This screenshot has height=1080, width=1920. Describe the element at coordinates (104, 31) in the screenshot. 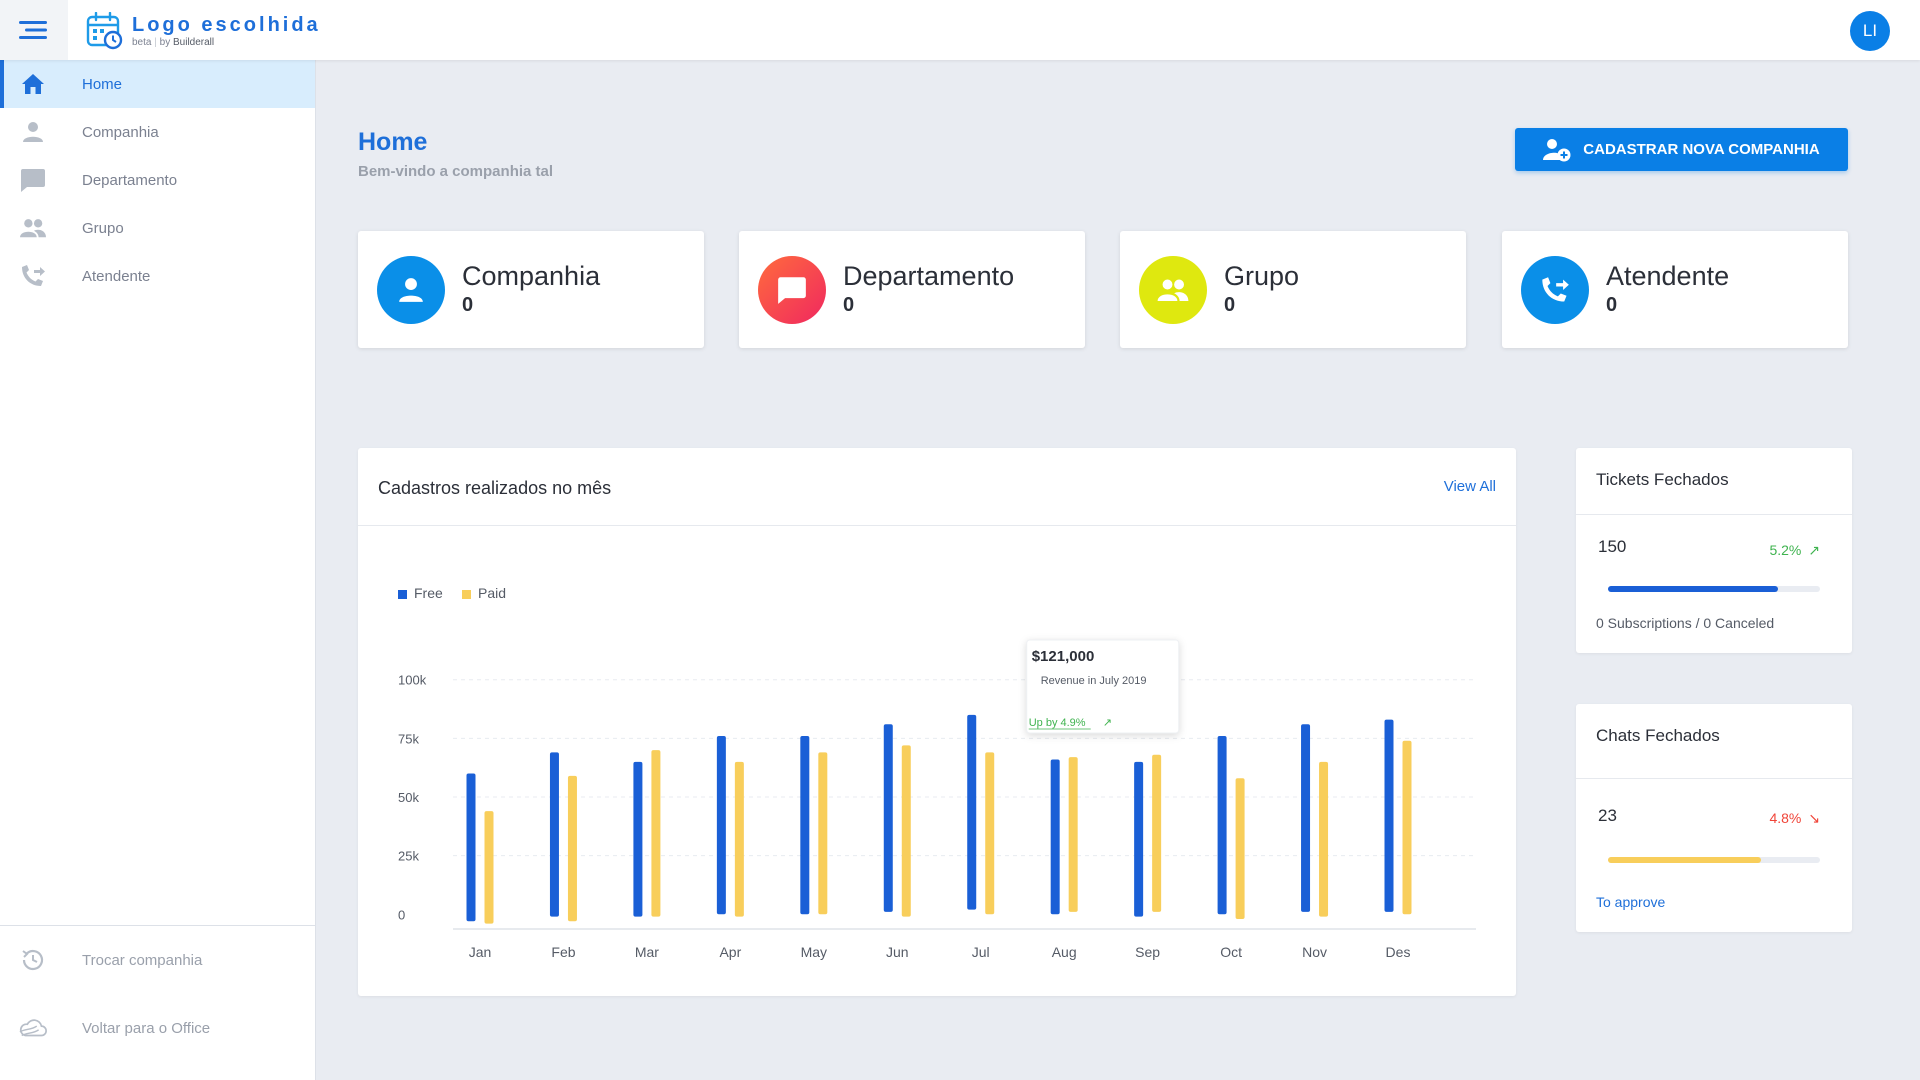

I see `calendar-clock-icon` at that location.